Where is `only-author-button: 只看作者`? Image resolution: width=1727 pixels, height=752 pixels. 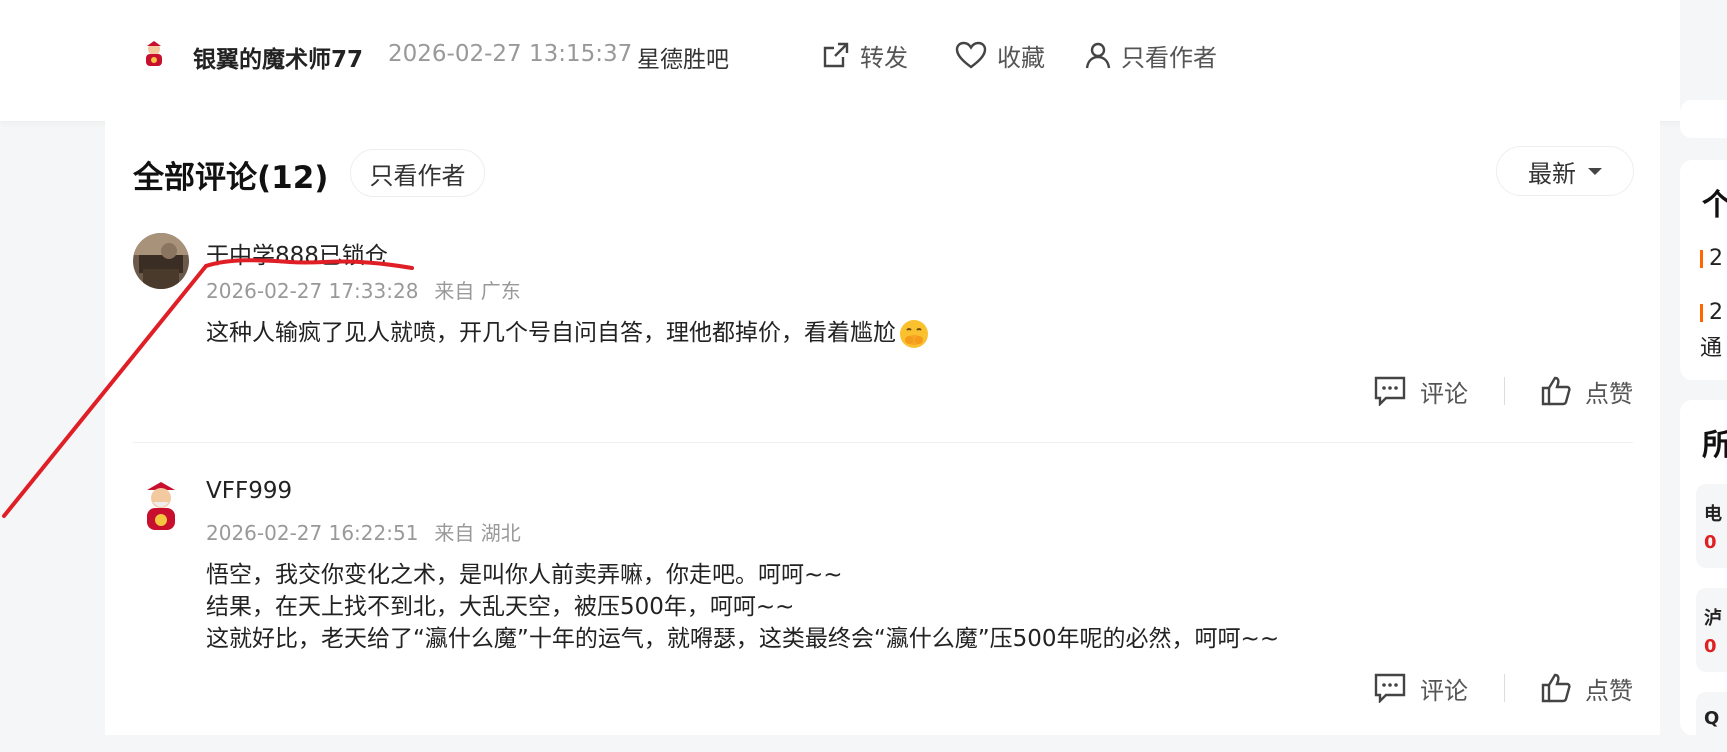
only-author-button: 只看作者 is located at coordinates (1151, 55).